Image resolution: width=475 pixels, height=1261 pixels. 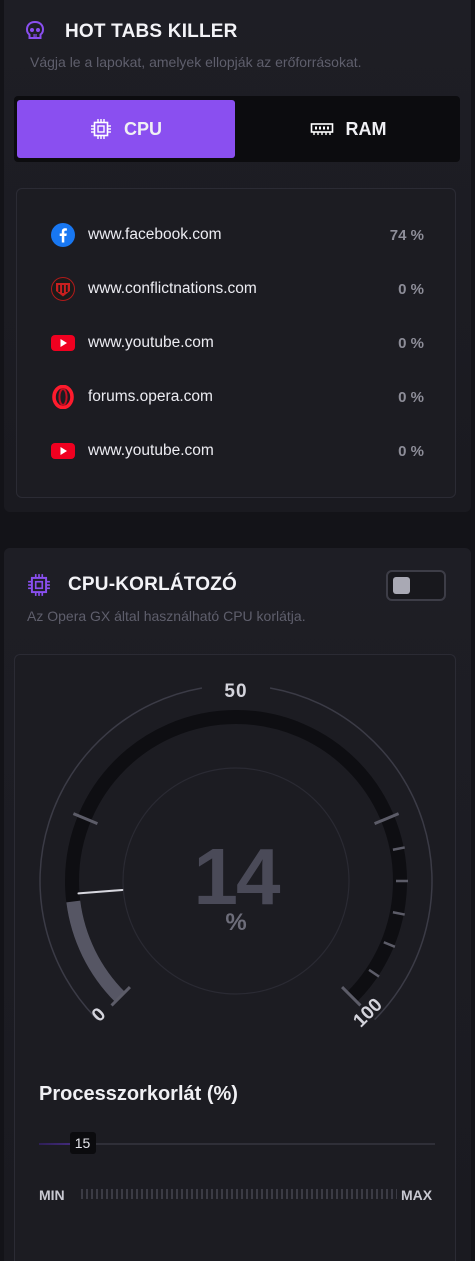 What do you see at coordinates (150, 396) in the screenshot?
I see `site-name: forums.opera.com` at bounding box center [150, 396].